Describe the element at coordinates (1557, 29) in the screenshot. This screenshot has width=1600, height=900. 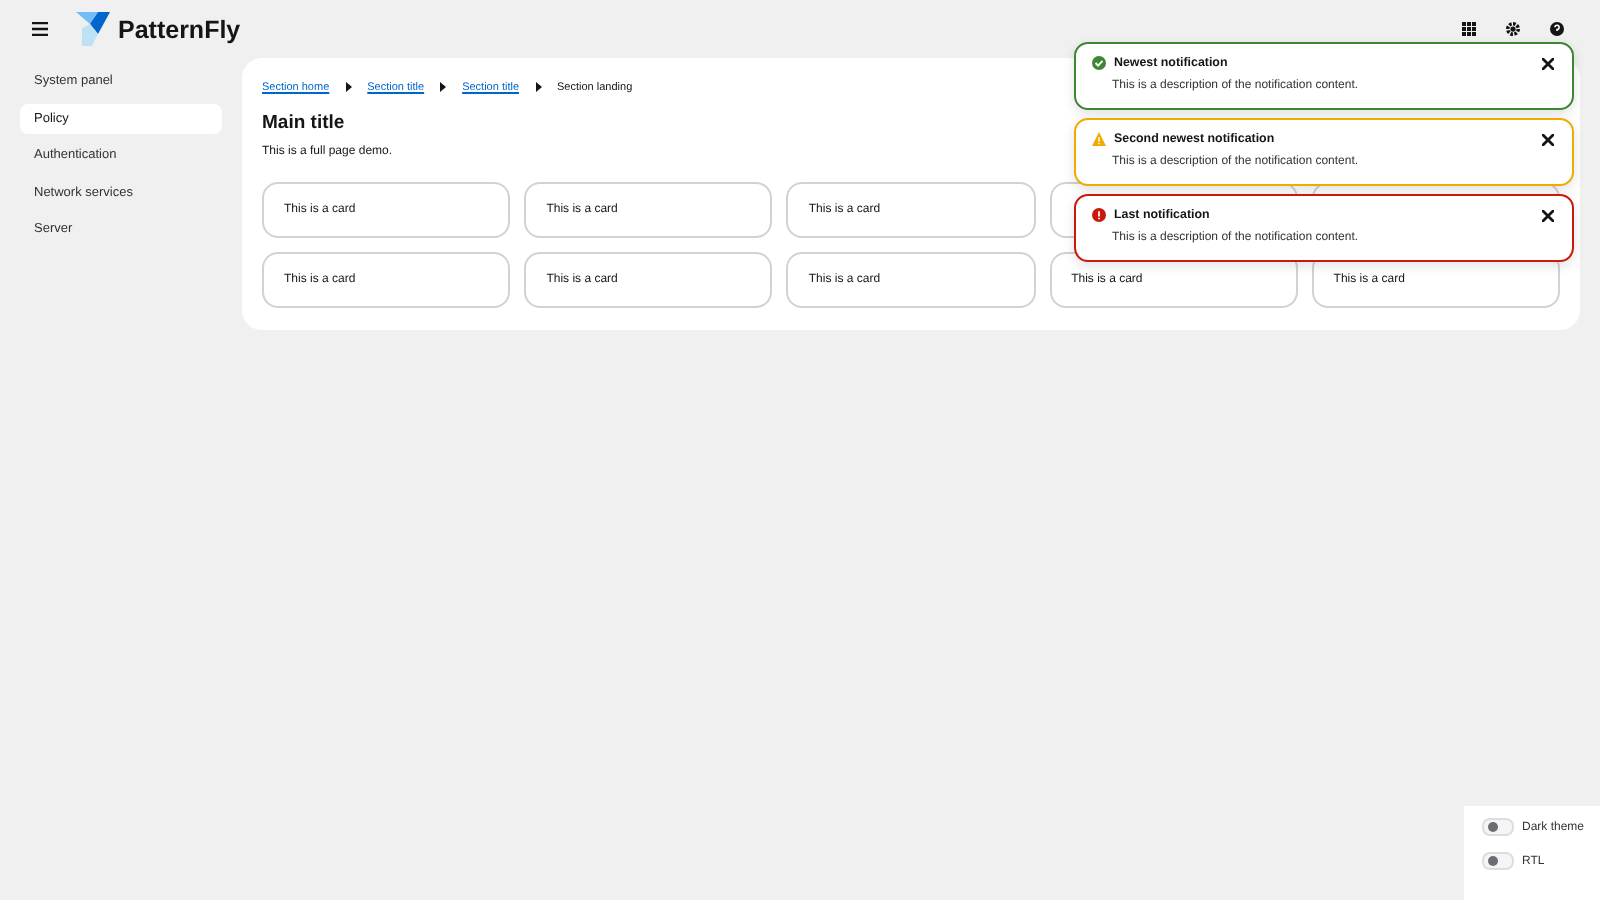
I see `help-icon` at that location.